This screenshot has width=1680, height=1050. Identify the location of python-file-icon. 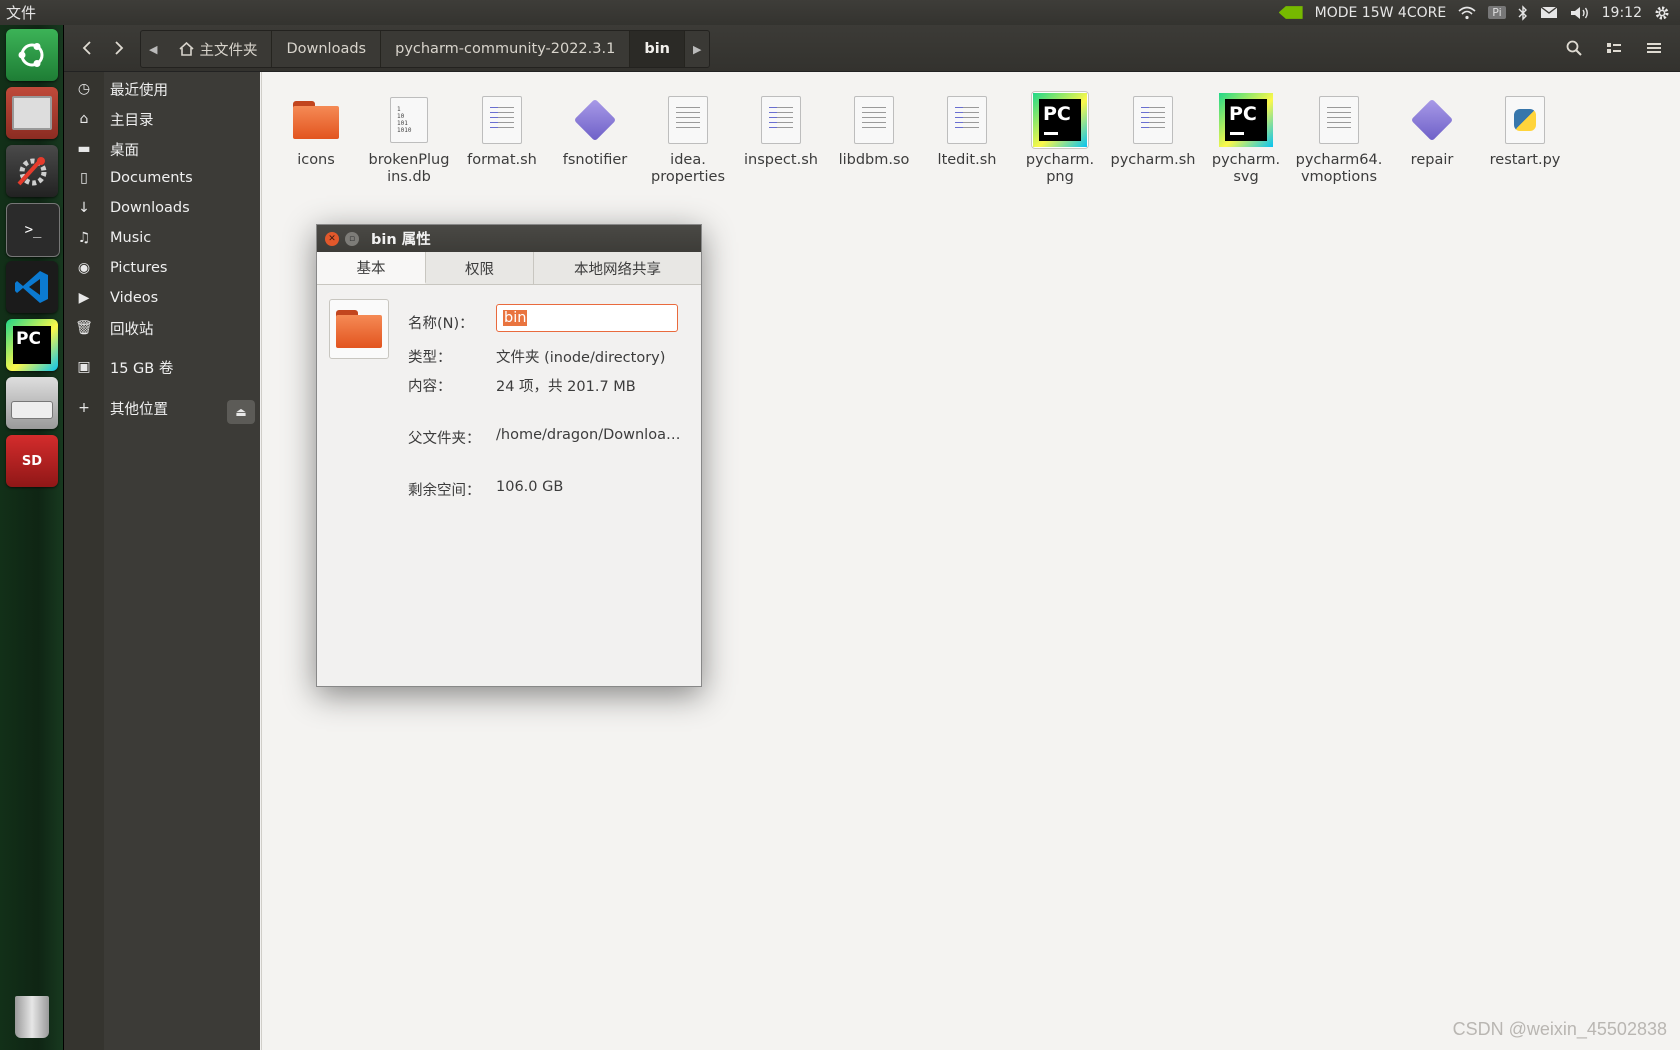
(1525, 120).